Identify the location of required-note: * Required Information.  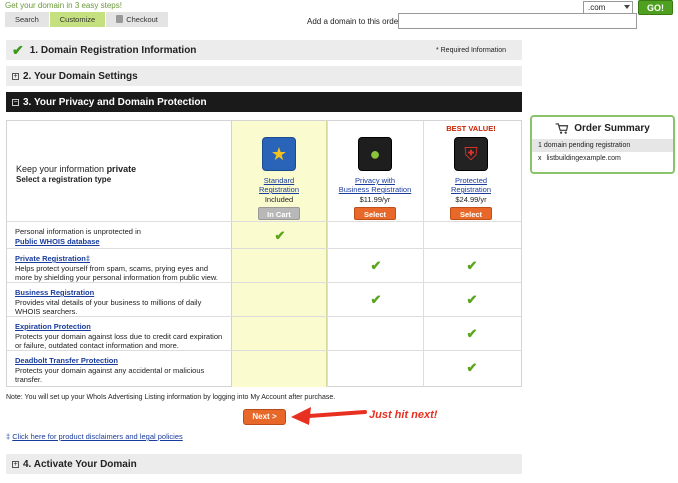
(470, 50).